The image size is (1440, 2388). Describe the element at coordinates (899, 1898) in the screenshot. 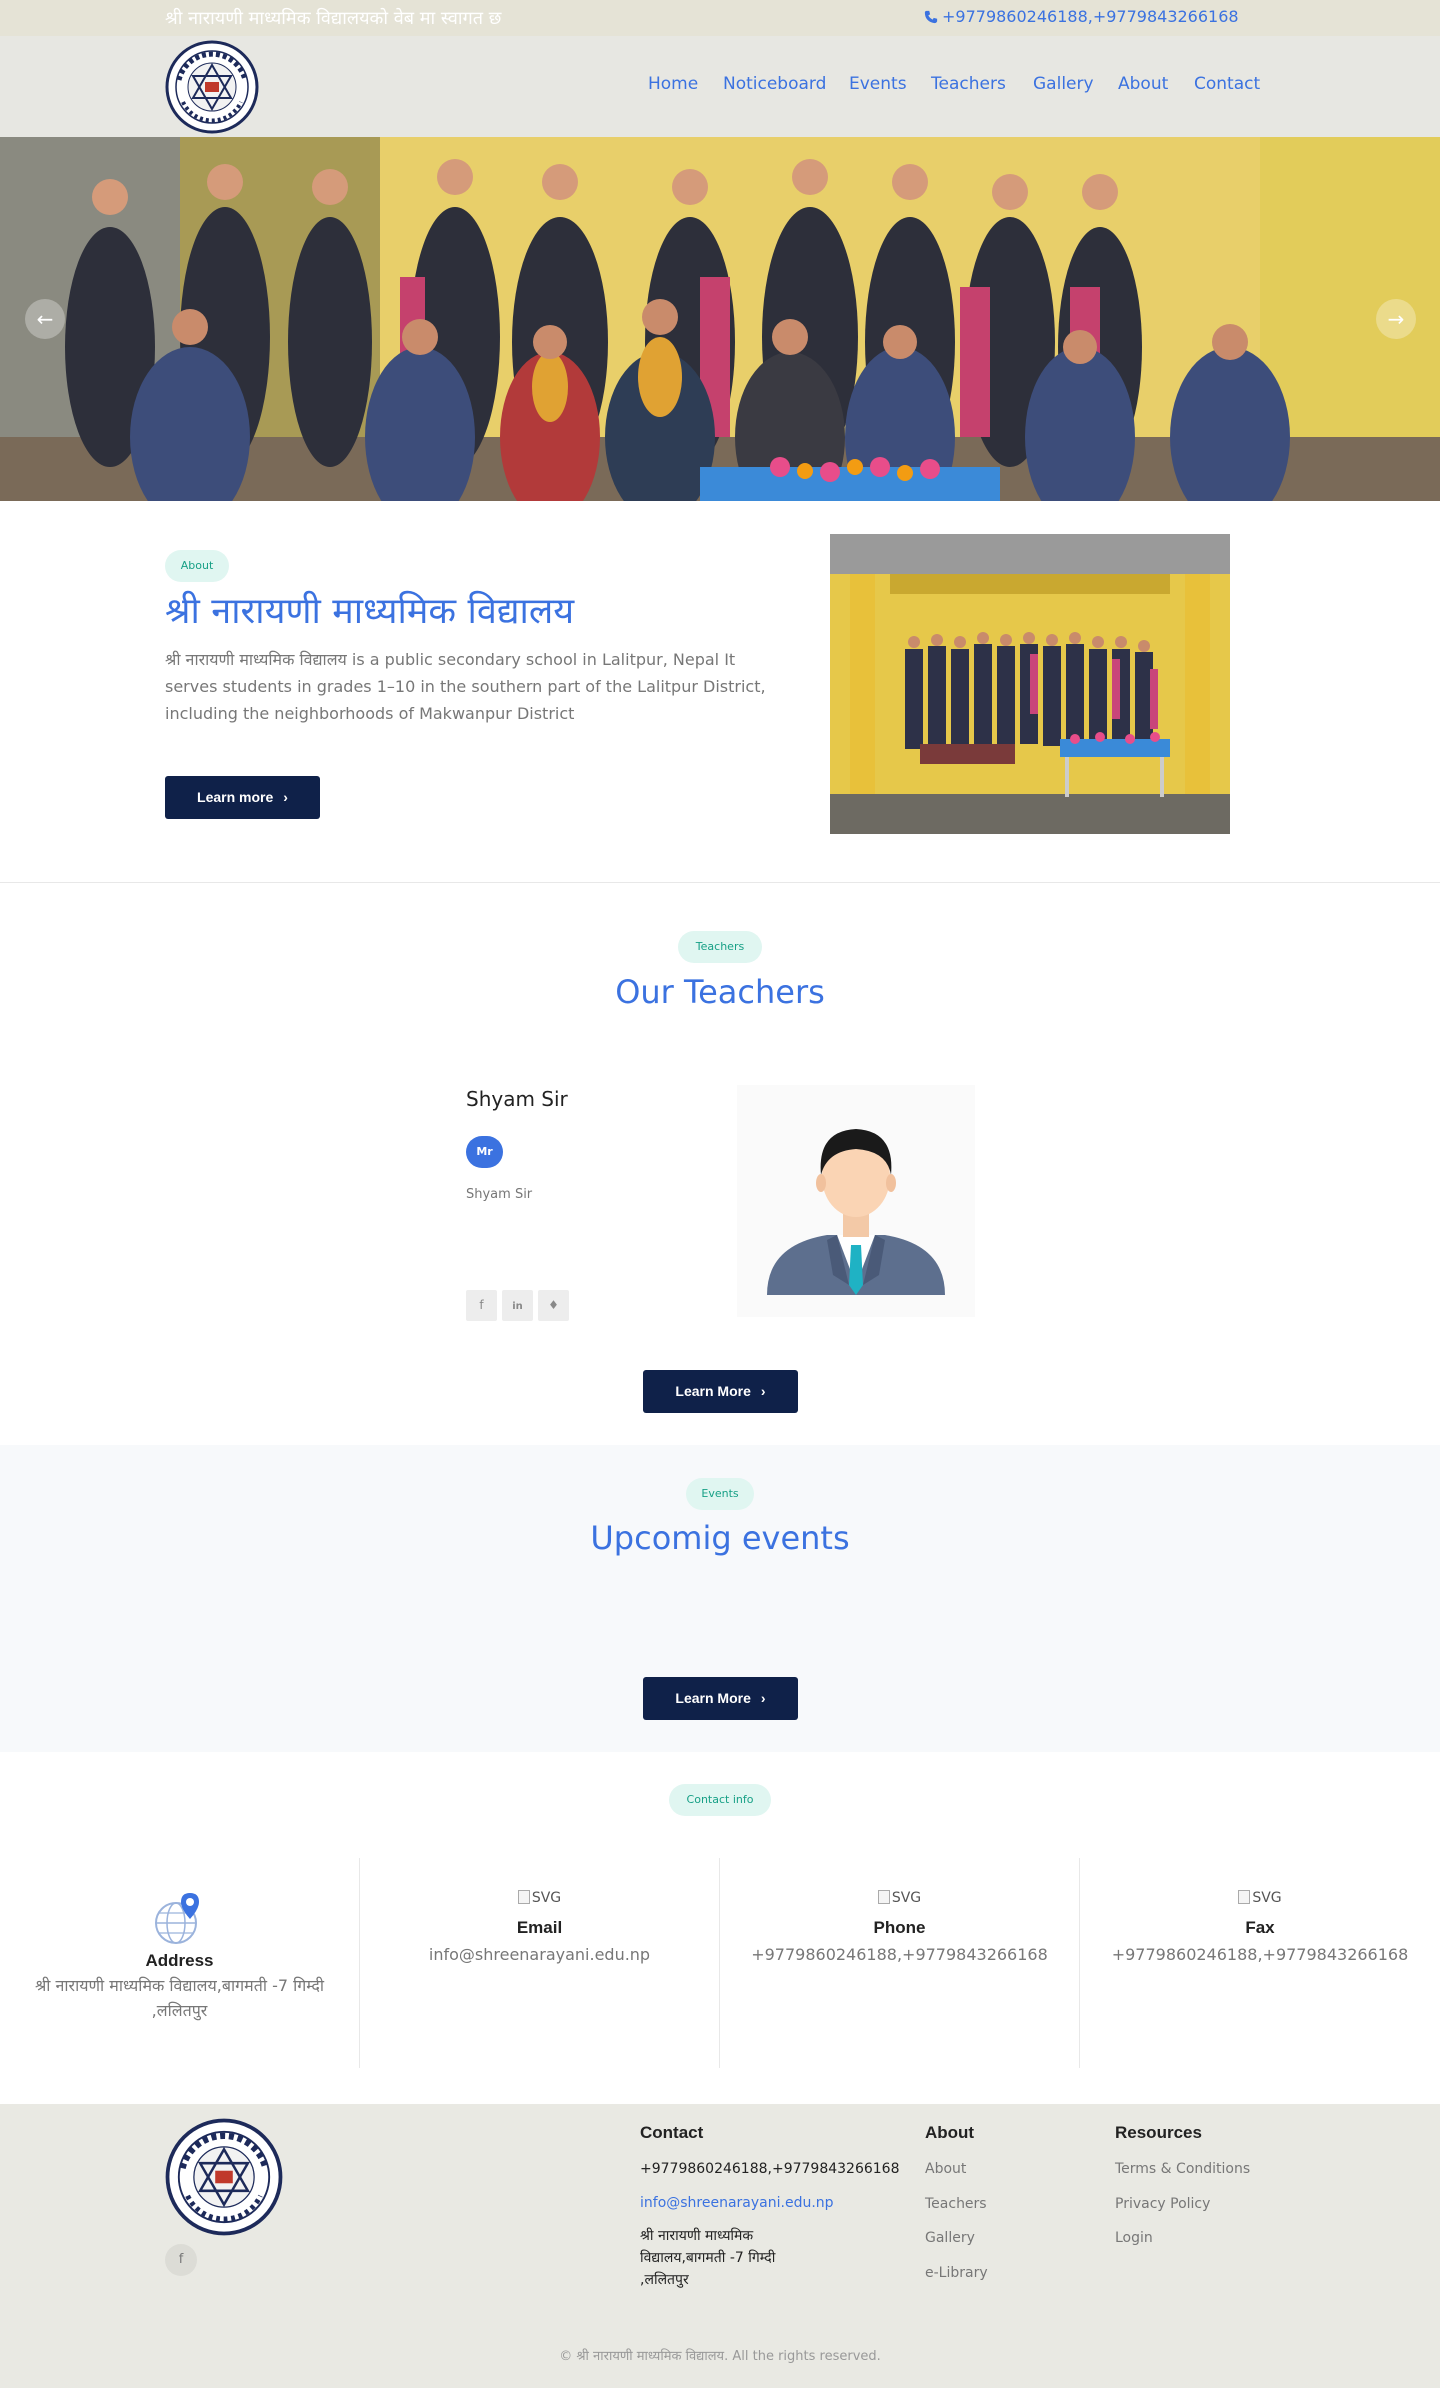

I see `phone-icon: SVG` at that location.